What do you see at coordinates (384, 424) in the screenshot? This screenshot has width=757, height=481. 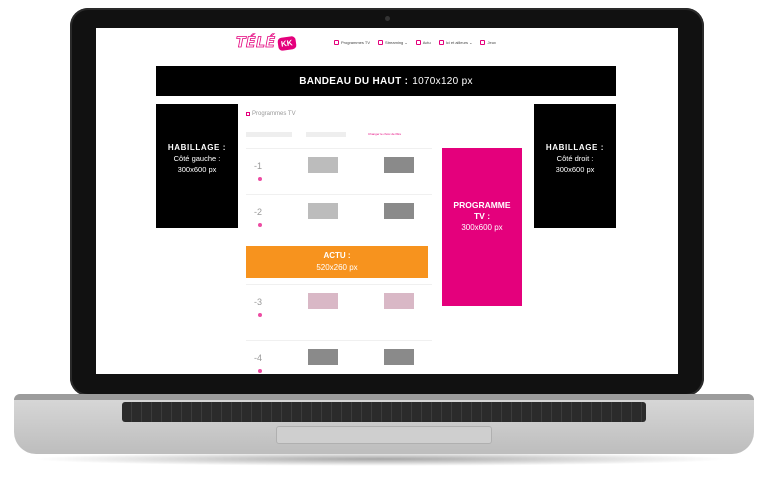 I see `laptop-base` at bounding box center [384, 424].